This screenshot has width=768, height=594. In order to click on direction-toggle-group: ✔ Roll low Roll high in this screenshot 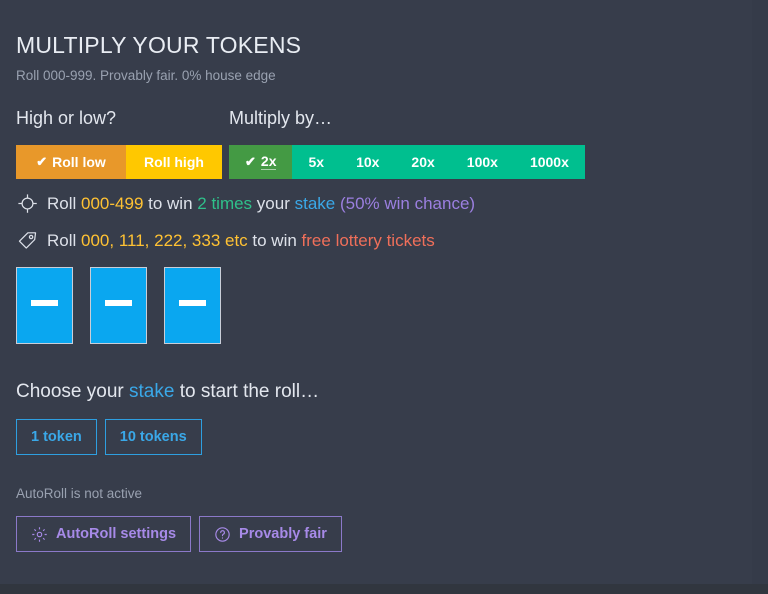, I will do `click(119, 161)`.